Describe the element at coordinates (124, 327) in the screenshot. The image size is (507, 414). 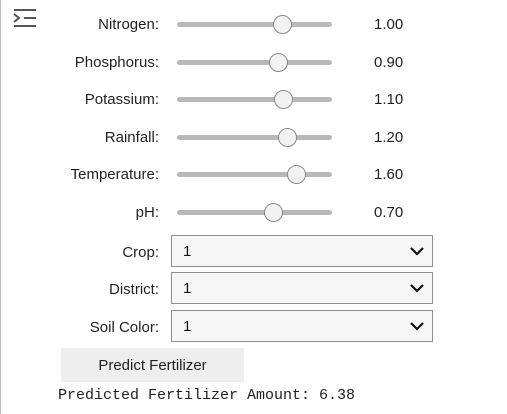
I see `dropdown-label: Soil Color:` at that location.